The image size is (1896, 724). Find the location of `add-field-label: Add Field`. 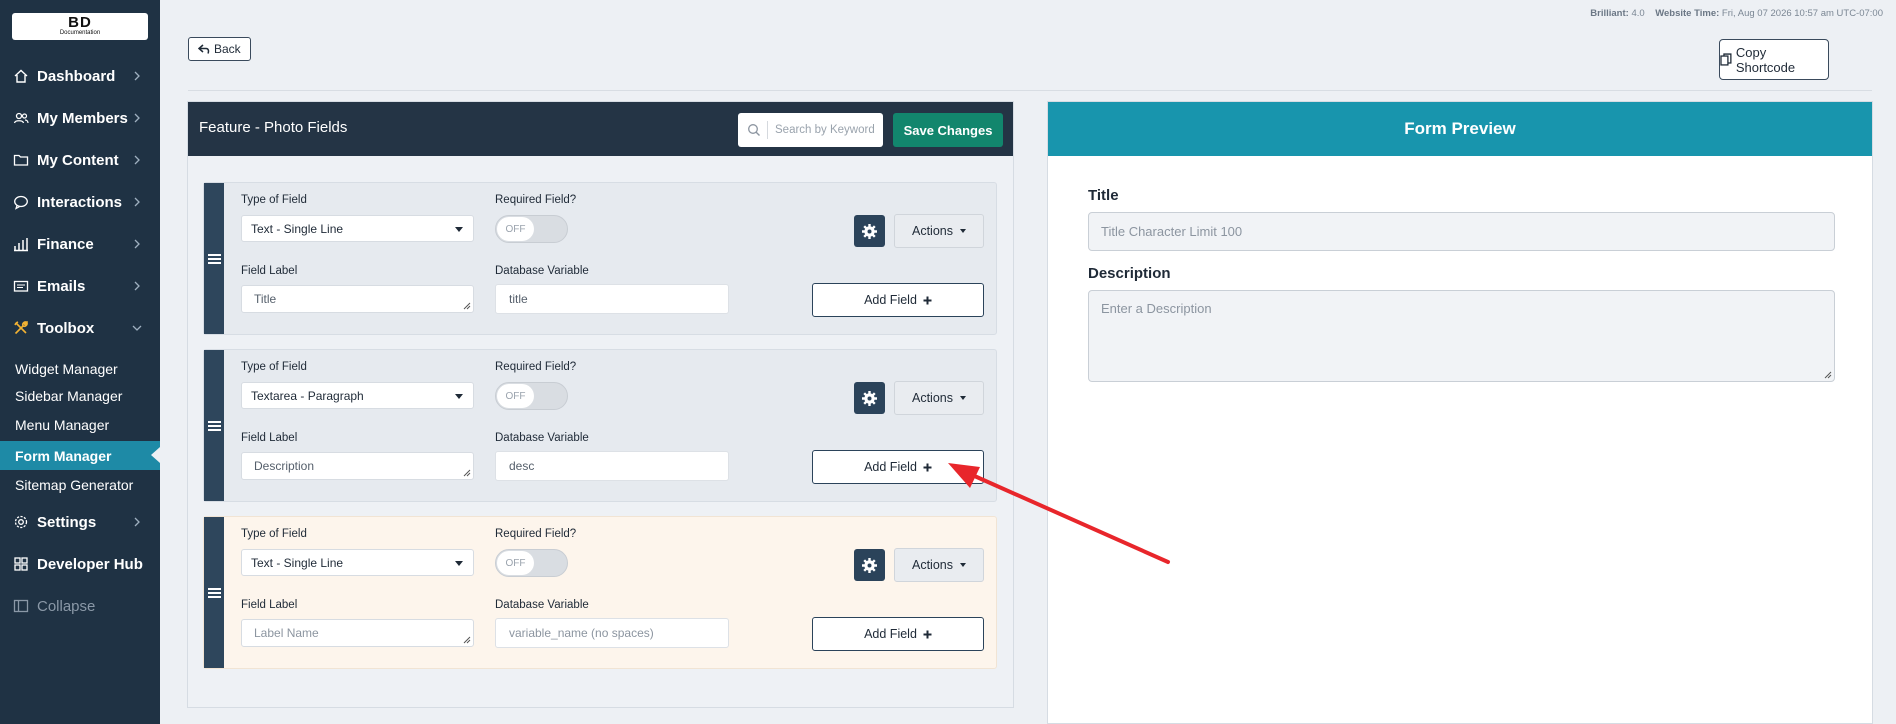

add-field-label: Add Field is located at coordinates (890, 467).